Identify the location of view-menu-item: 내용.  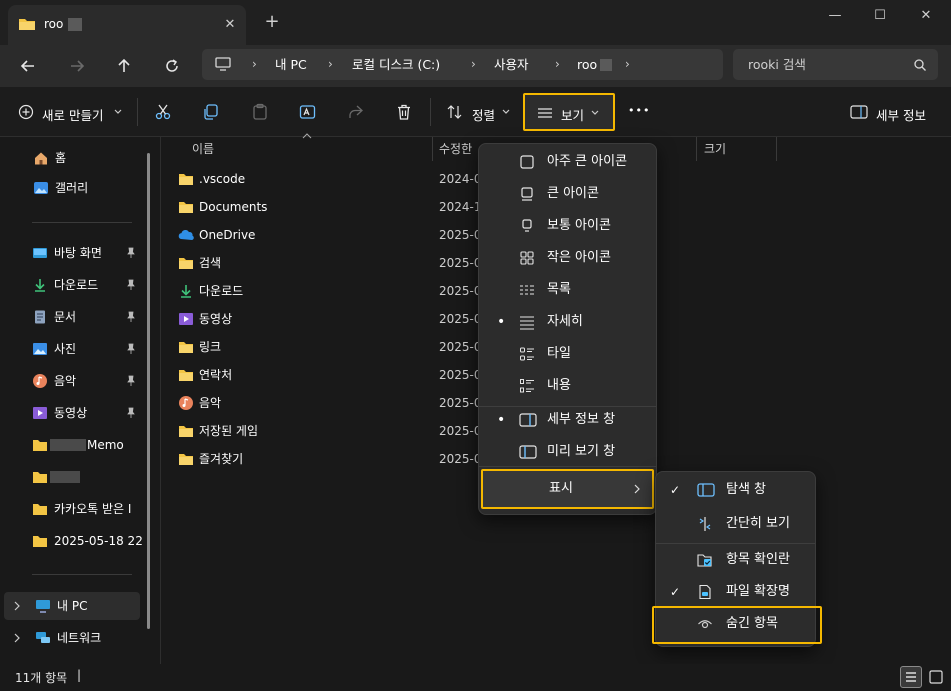
(567, 386).